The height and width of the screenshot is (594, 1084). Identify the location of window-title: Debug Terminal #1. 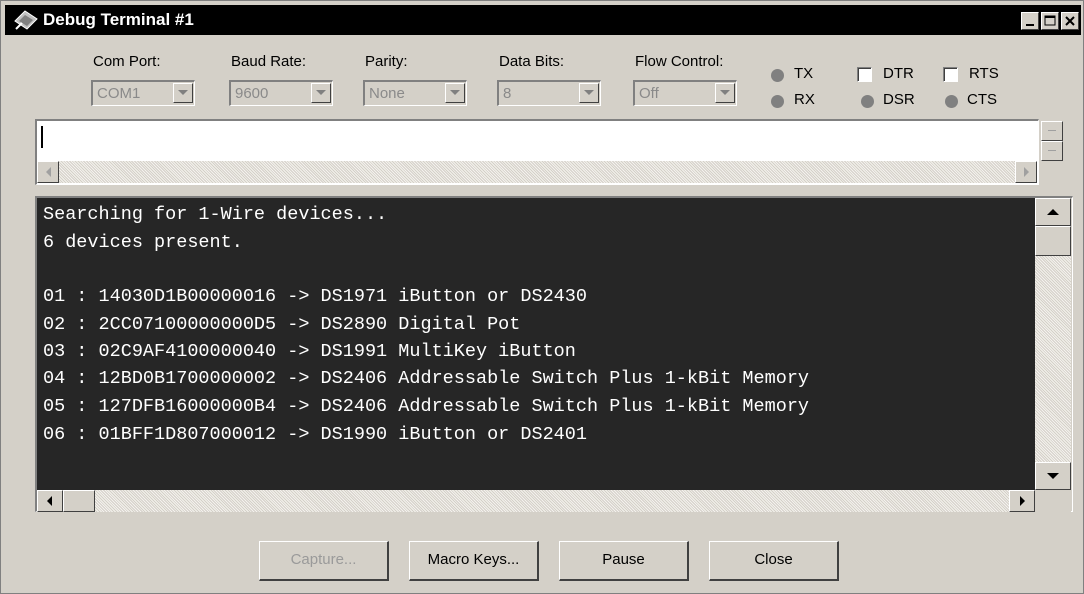
(118, 19).